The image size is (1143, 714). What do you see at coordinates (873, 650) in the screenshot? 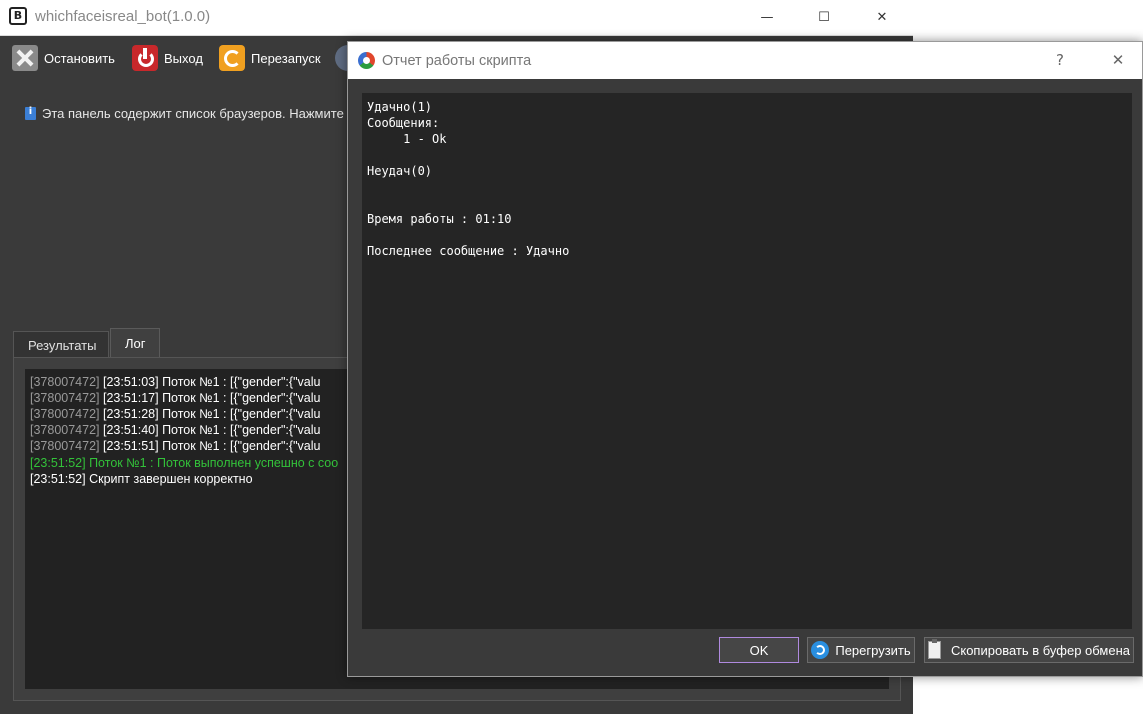
I see `reload-label: Перегрузить` at bounding box center [873, 650].